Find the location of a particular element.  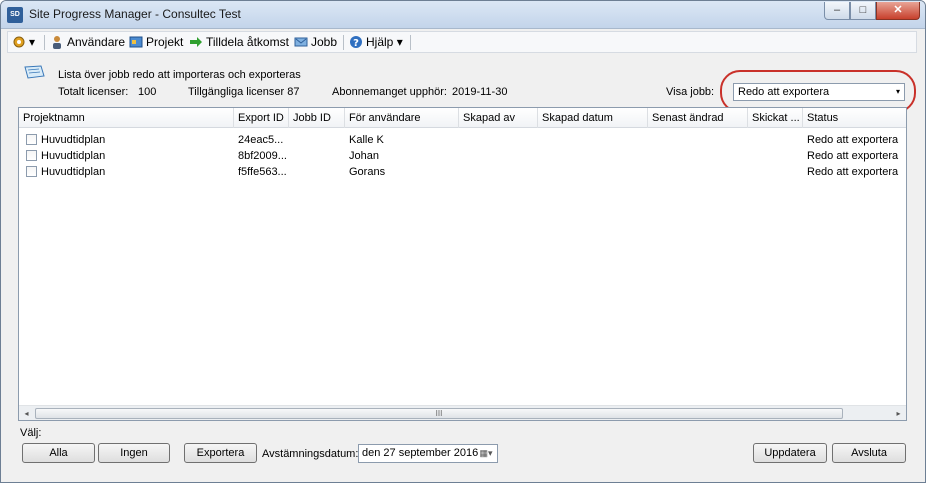

app-icon: SD is located at coordinates (15, 15).